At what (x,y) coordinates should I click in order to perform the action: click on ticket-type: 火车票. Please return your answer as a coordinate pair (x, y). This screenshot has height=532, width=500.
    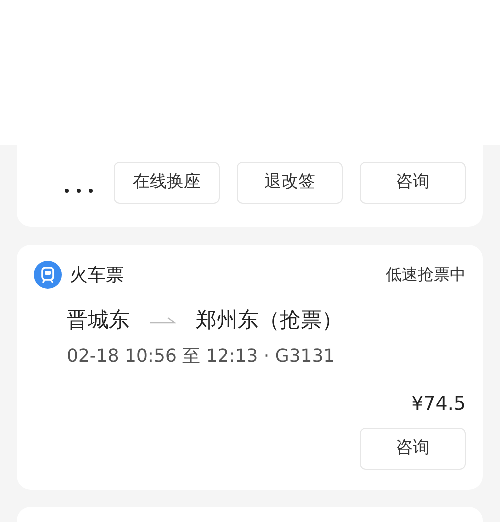
    Looking at the image, I should click on (97, 276).